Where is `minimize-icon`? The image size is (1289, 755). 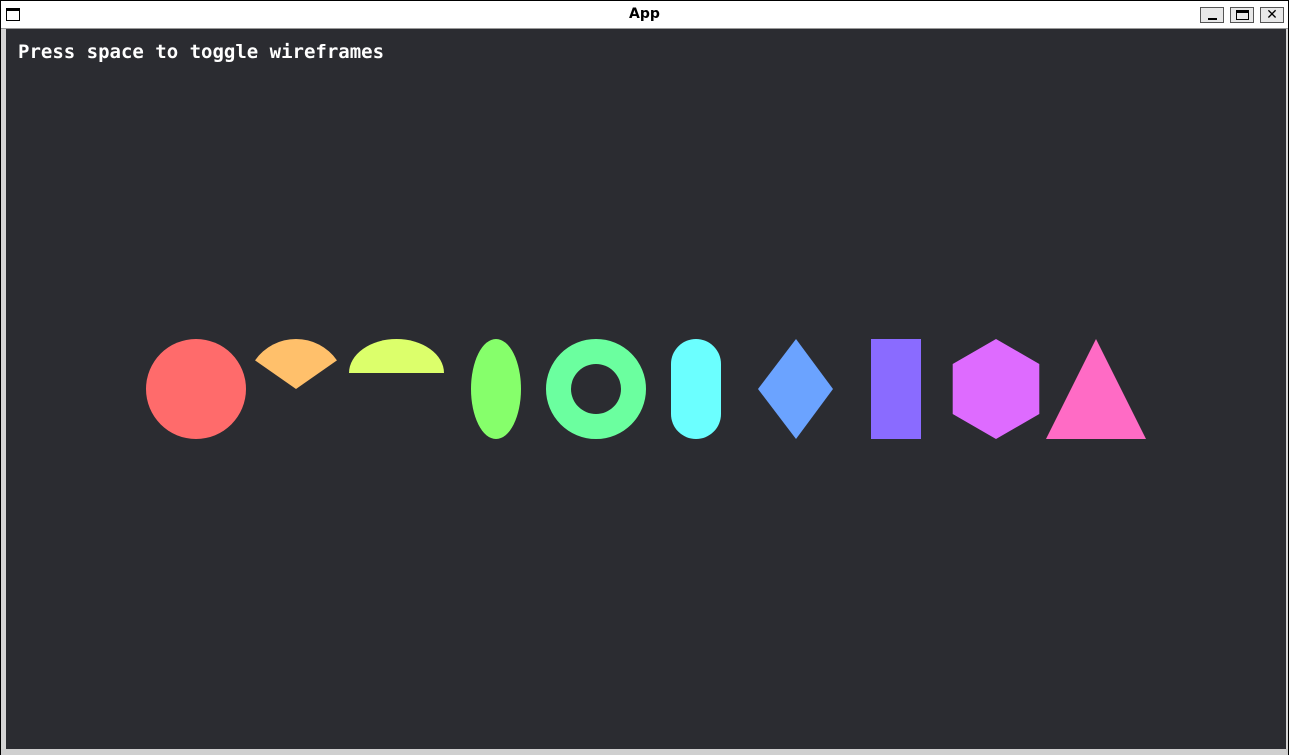 minimize-icon is located at coordinates (1212, 19).